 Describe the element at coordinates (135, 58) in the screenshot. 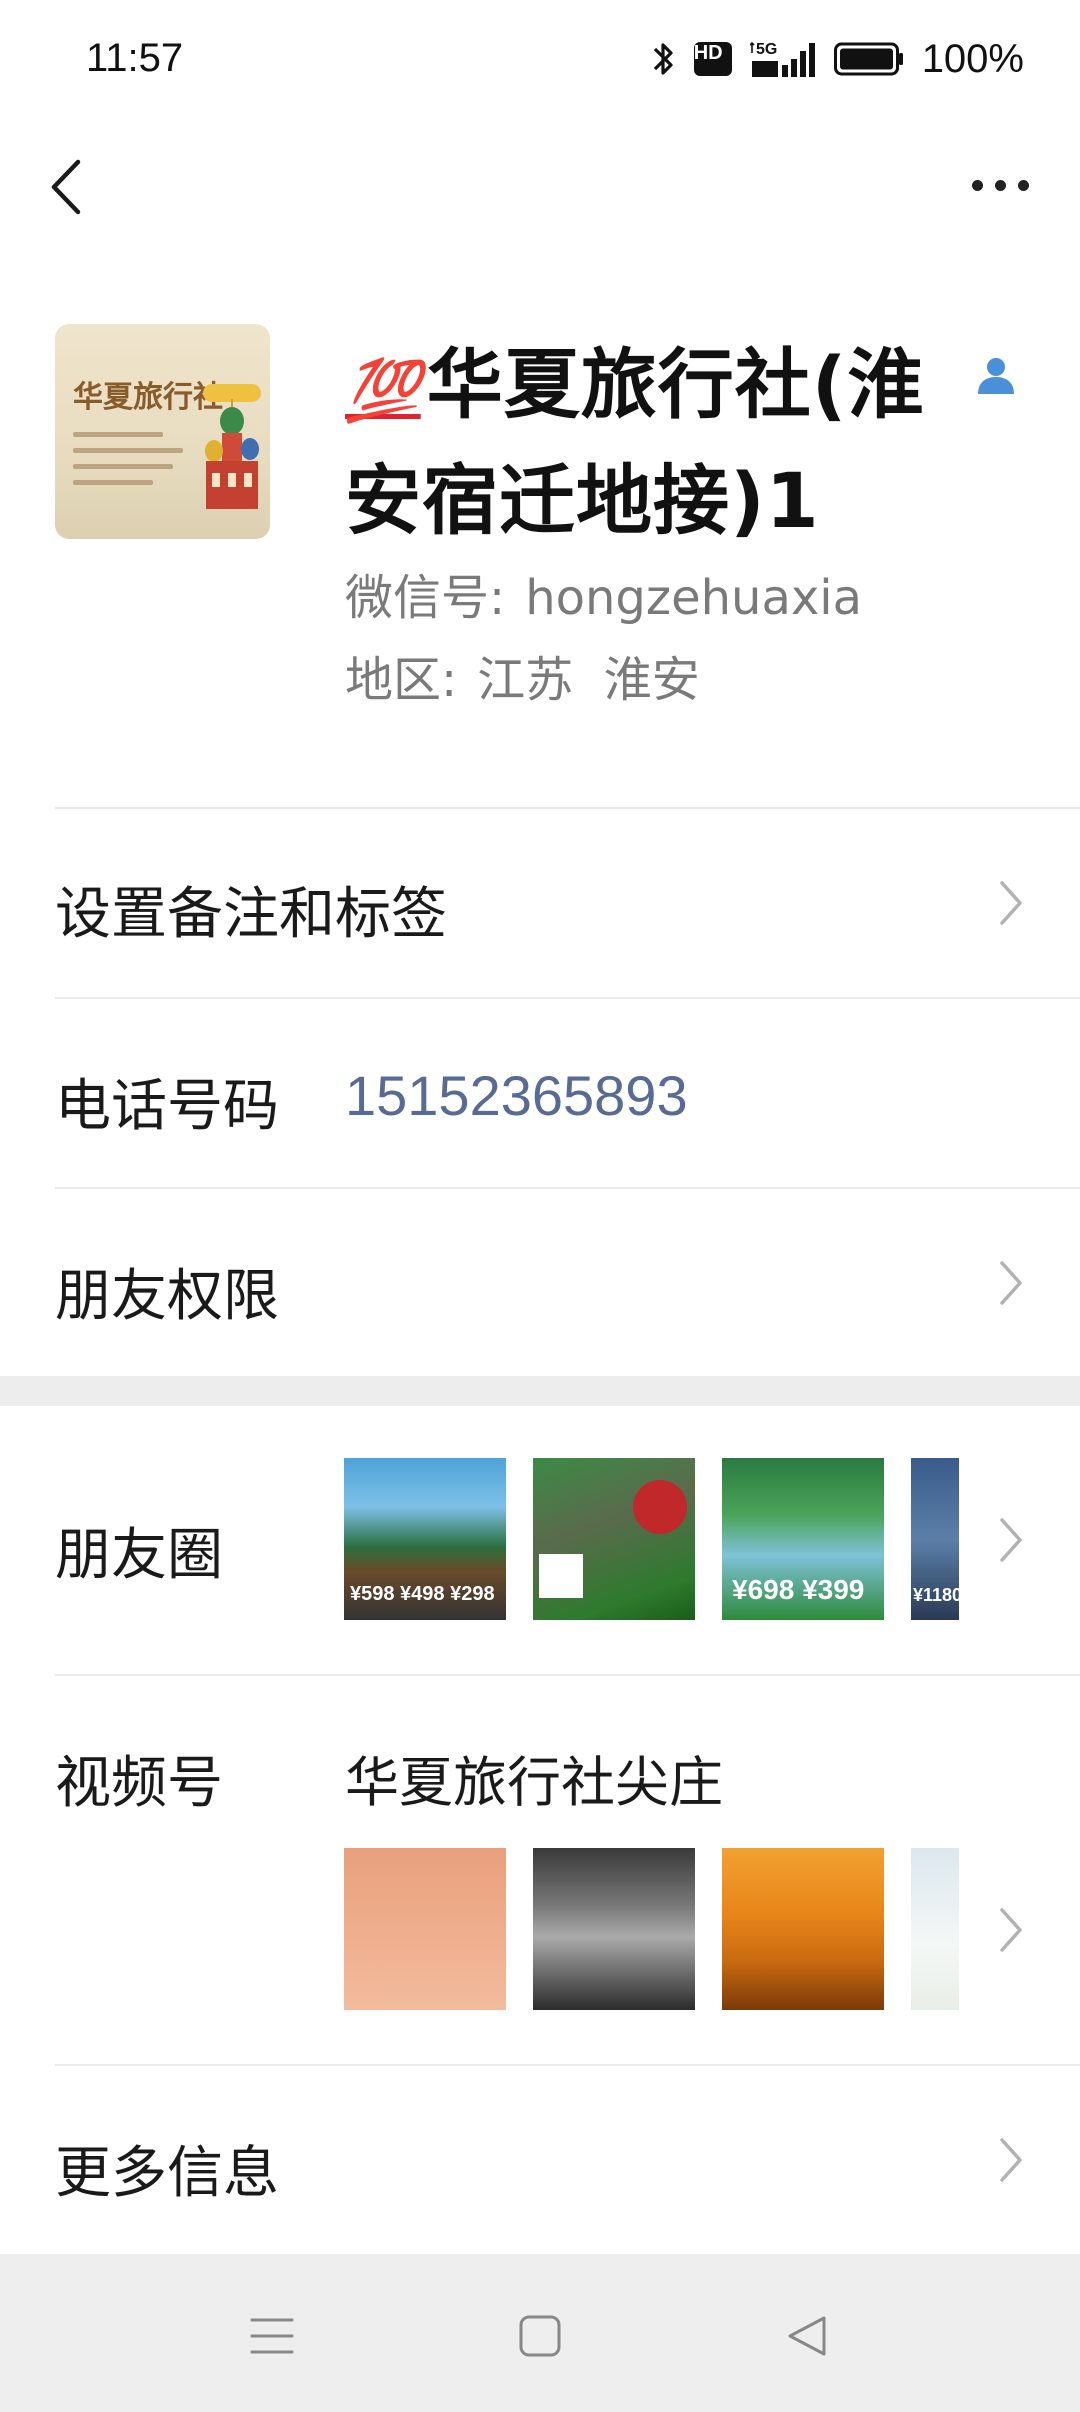

I see `status-time: 11:57` at that location.